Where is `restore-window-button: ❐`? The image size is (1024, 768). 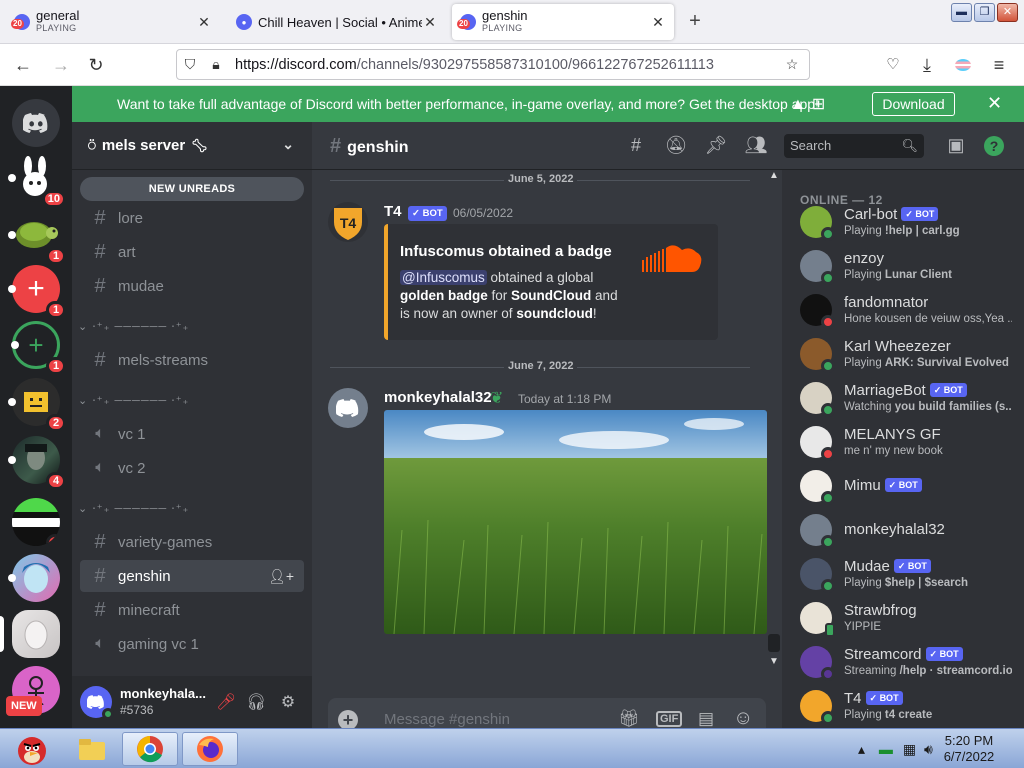 restore-window-button: ❐ is located at coordinates (984, 12).